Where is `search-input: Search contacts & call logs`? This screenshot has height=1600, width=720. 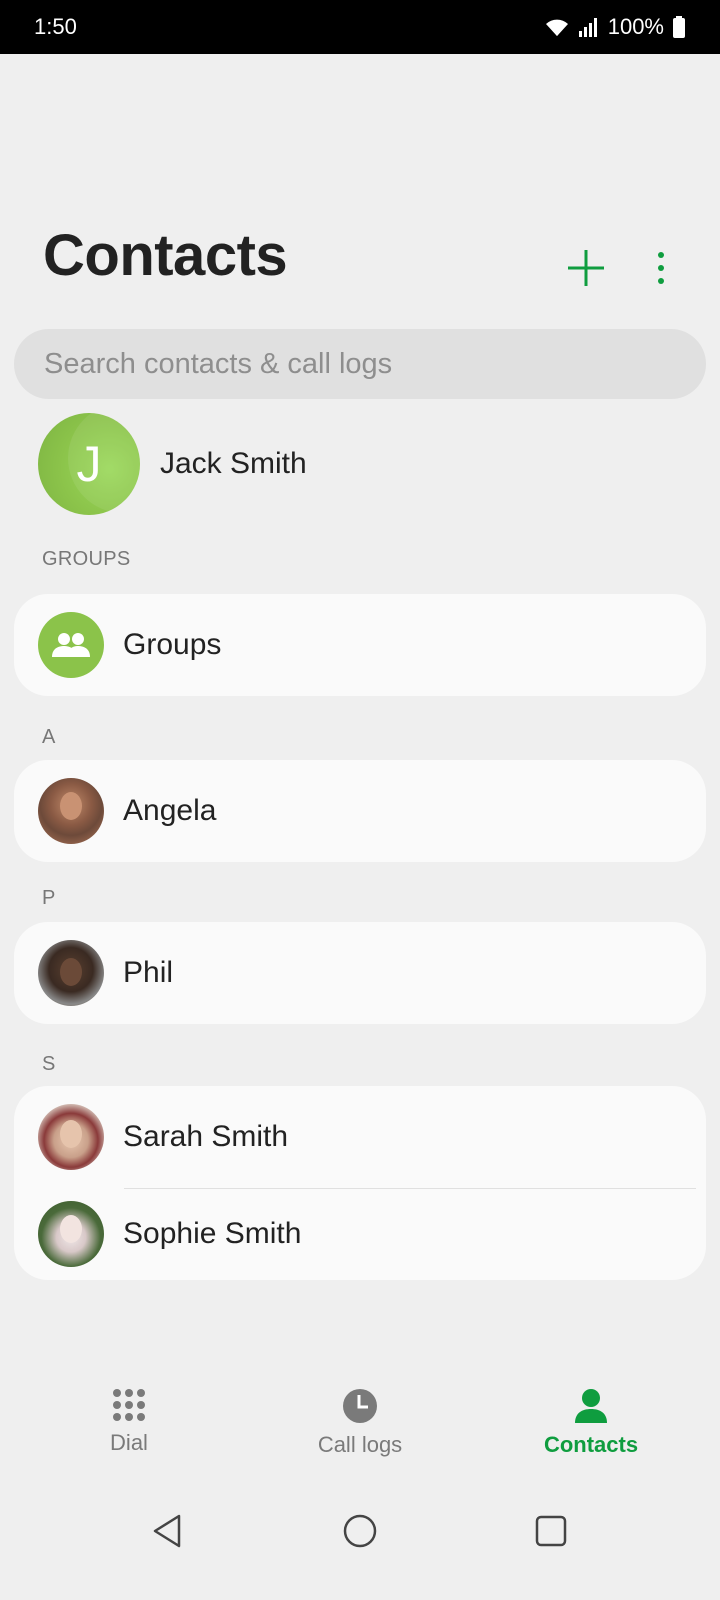 search-input: Search contacts & call logs is located at coordinates (360, 364).